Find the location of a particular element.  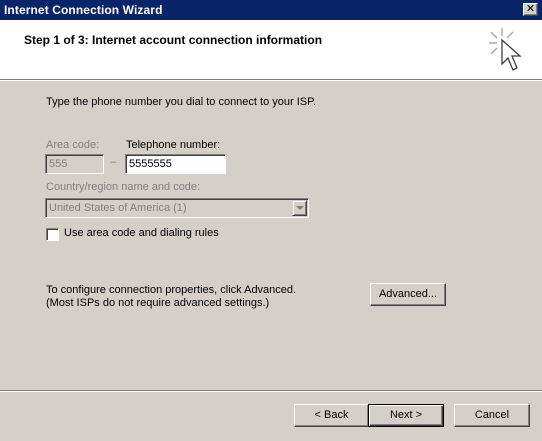

footer-divider-highlight is located at coordinates (271, 391).